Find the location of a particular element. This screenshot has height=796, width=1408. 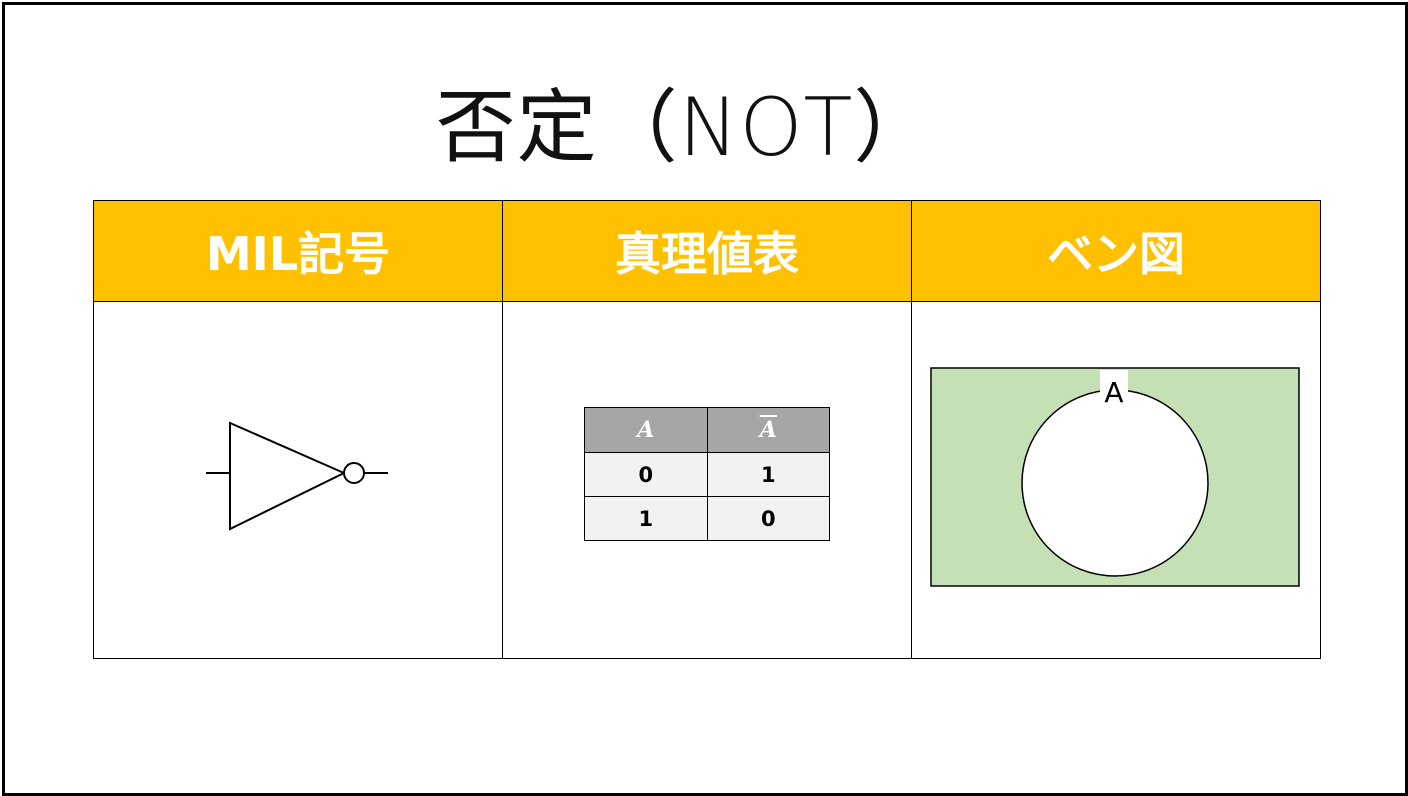

header-truth-table: 真理値表 is located at coordinates (707, 251).